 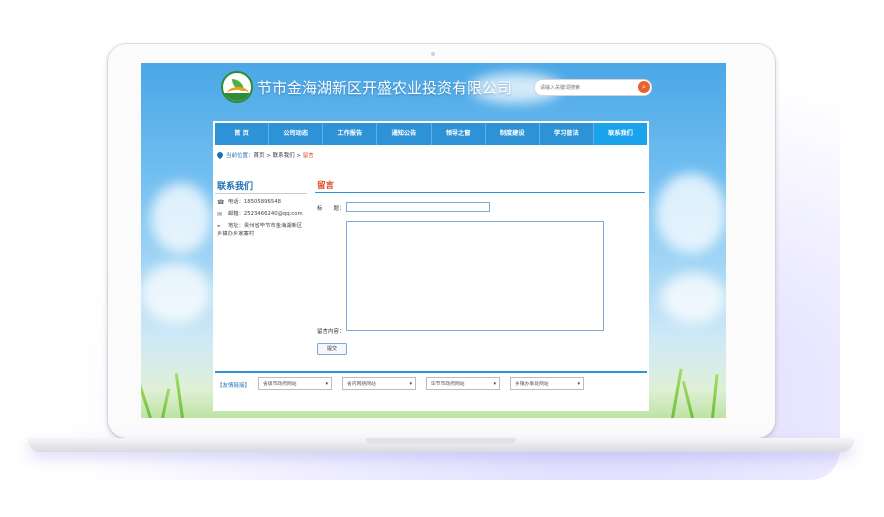 What do you see at coordinates (308, 156) in the screenshot?
I see `breadcrumb-current: 留言` at bounding box center [308, 156].